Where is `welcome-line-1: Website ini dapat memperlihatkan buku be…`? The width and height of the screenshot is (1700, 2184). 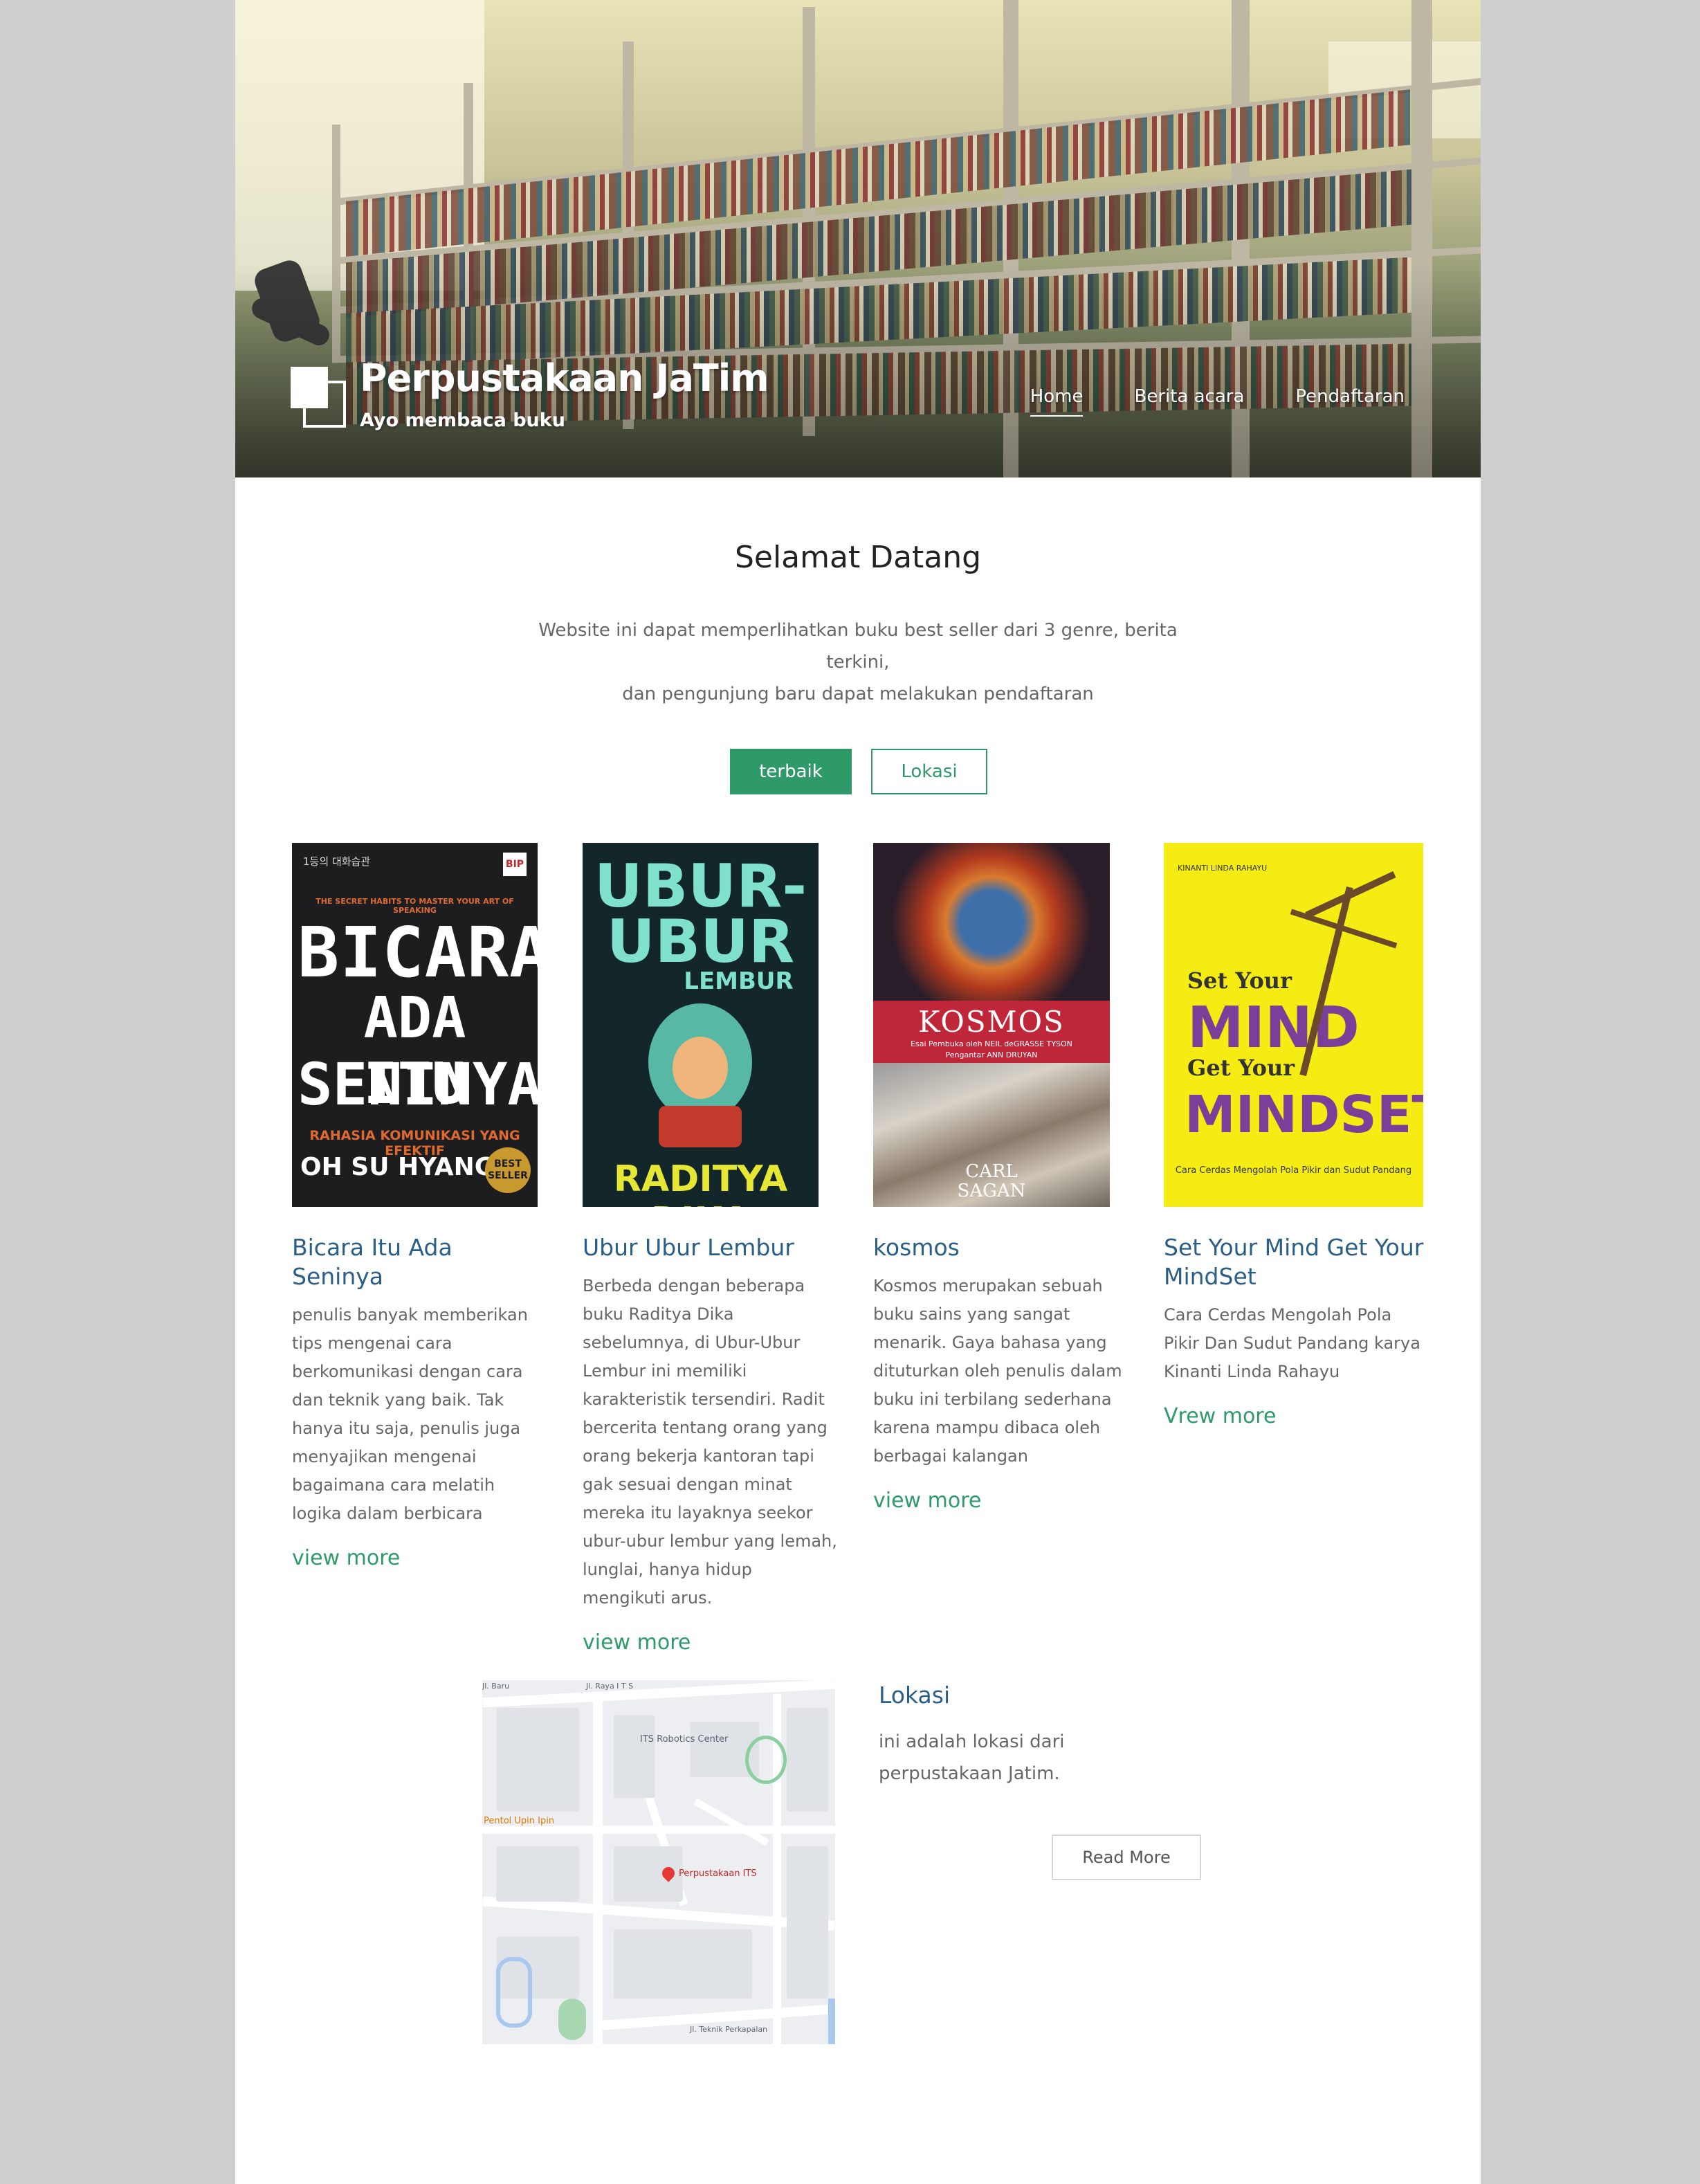
welcome-line-1: Website ini dapat memperlihatkan buku be… is located at coordinates (858, 646).